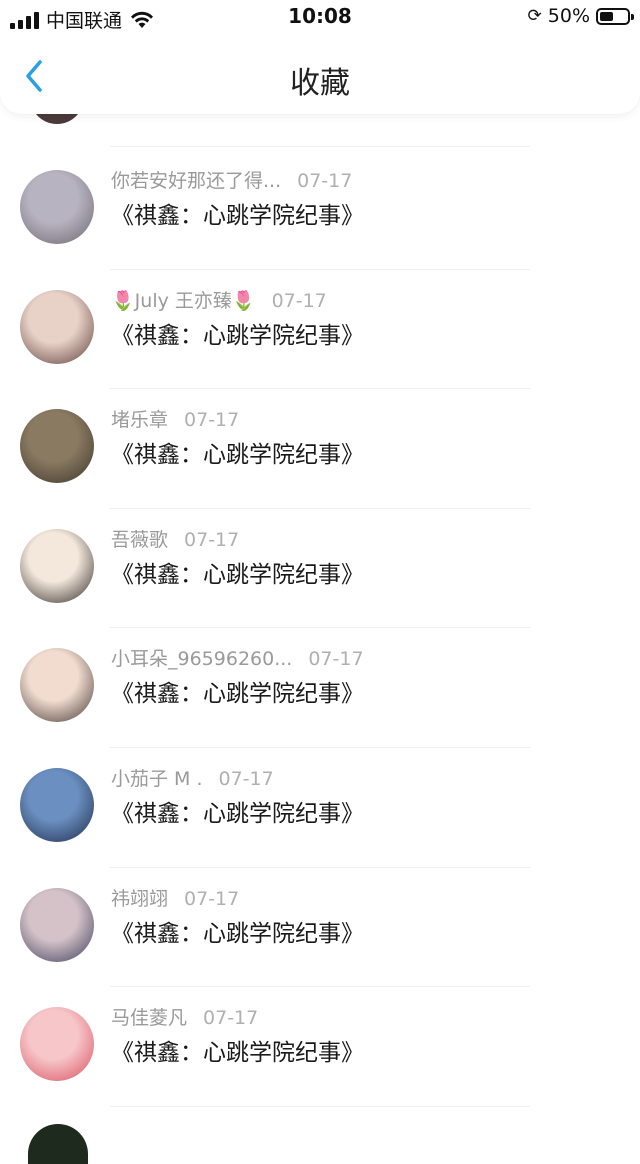 This screenshot has width=640, height=1164. I want to click on username: 马佳菱凡, so click(149, 1018).